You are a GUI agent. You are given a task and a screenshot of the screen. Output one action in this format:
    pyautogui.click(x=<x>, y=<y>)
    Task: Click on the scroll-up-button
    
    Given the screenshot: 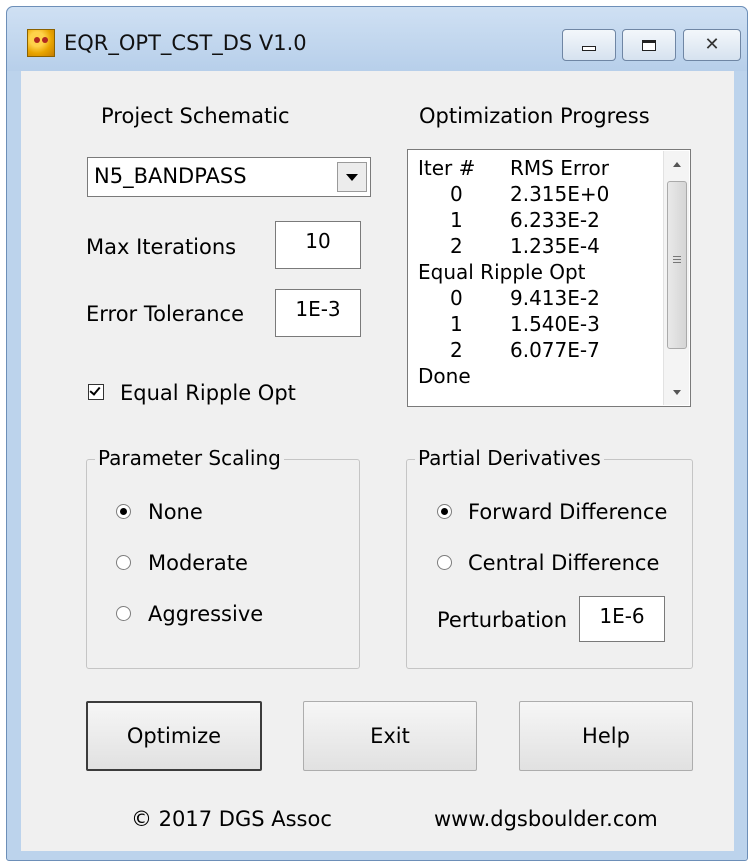 What is the action you would take?
    pyautogui.click(x=677, y=164)
    